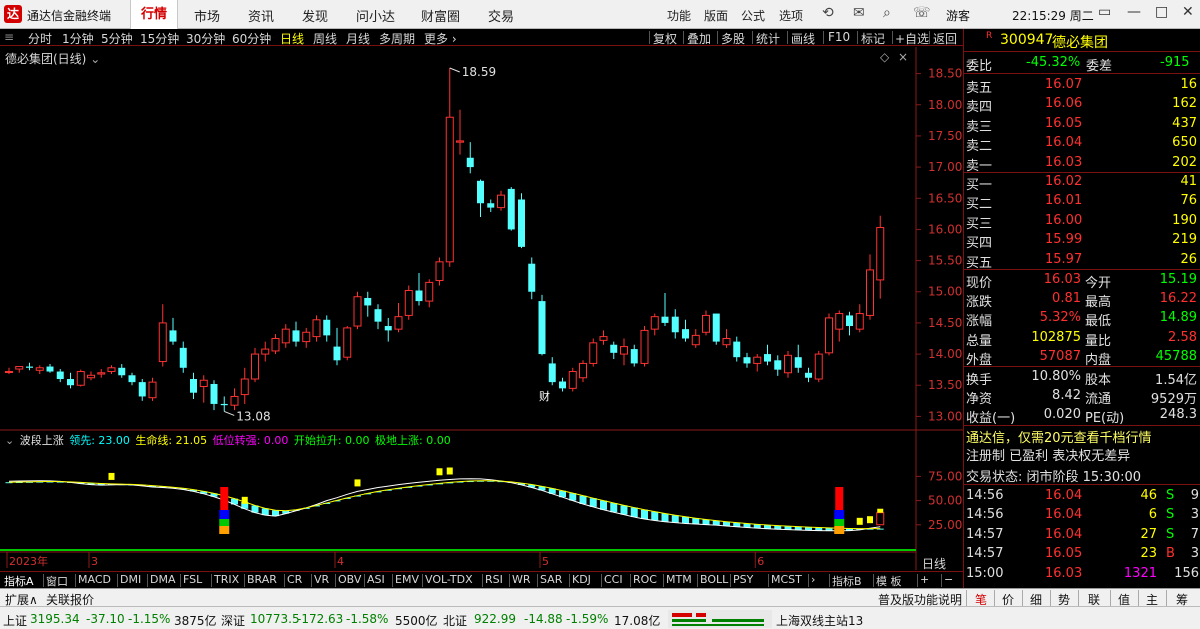 Image resolution: width=1200 pixels, height=629 pixels. I want to click on menu-jiaoyi: 交易, so click(501, 15).